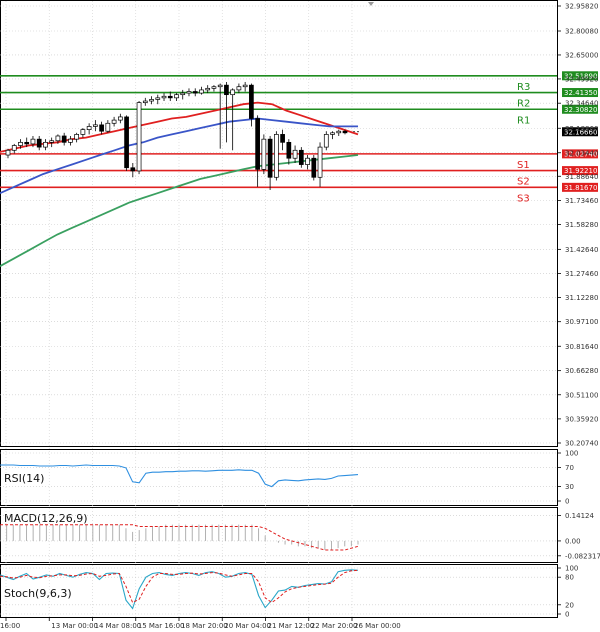 This screenshot has width=600, height=632. I want to click on time-tick-label: 18 Mar 20:00, so click(204, 626).